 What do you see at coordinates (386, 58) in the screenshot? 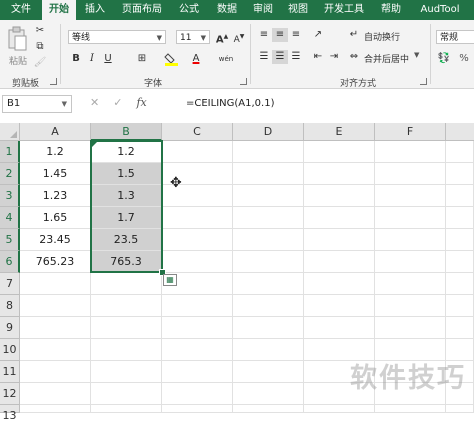
I see `merge-center-label: 合并后居中` at bounding box center [386, 58].